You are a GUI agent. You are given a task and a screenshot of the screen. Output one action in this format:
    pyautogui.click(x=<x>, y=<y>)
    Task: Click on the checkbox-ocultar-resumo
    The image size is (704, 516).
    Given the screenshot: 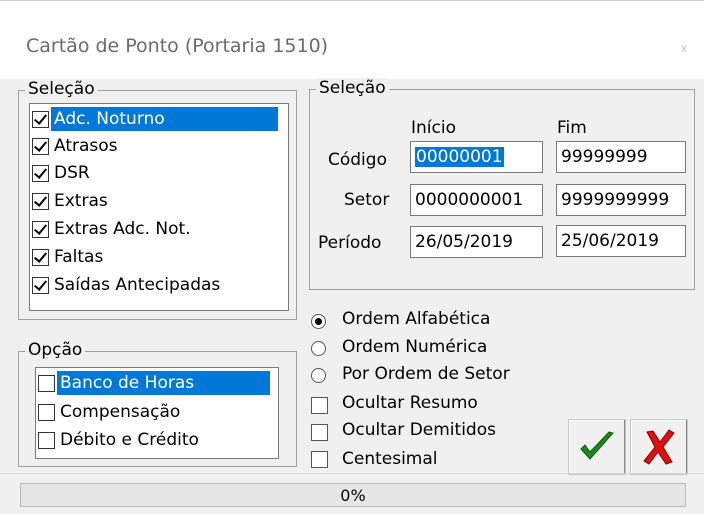 What is the action you would take?
    pyautogui.click(x=319, y=405)
    